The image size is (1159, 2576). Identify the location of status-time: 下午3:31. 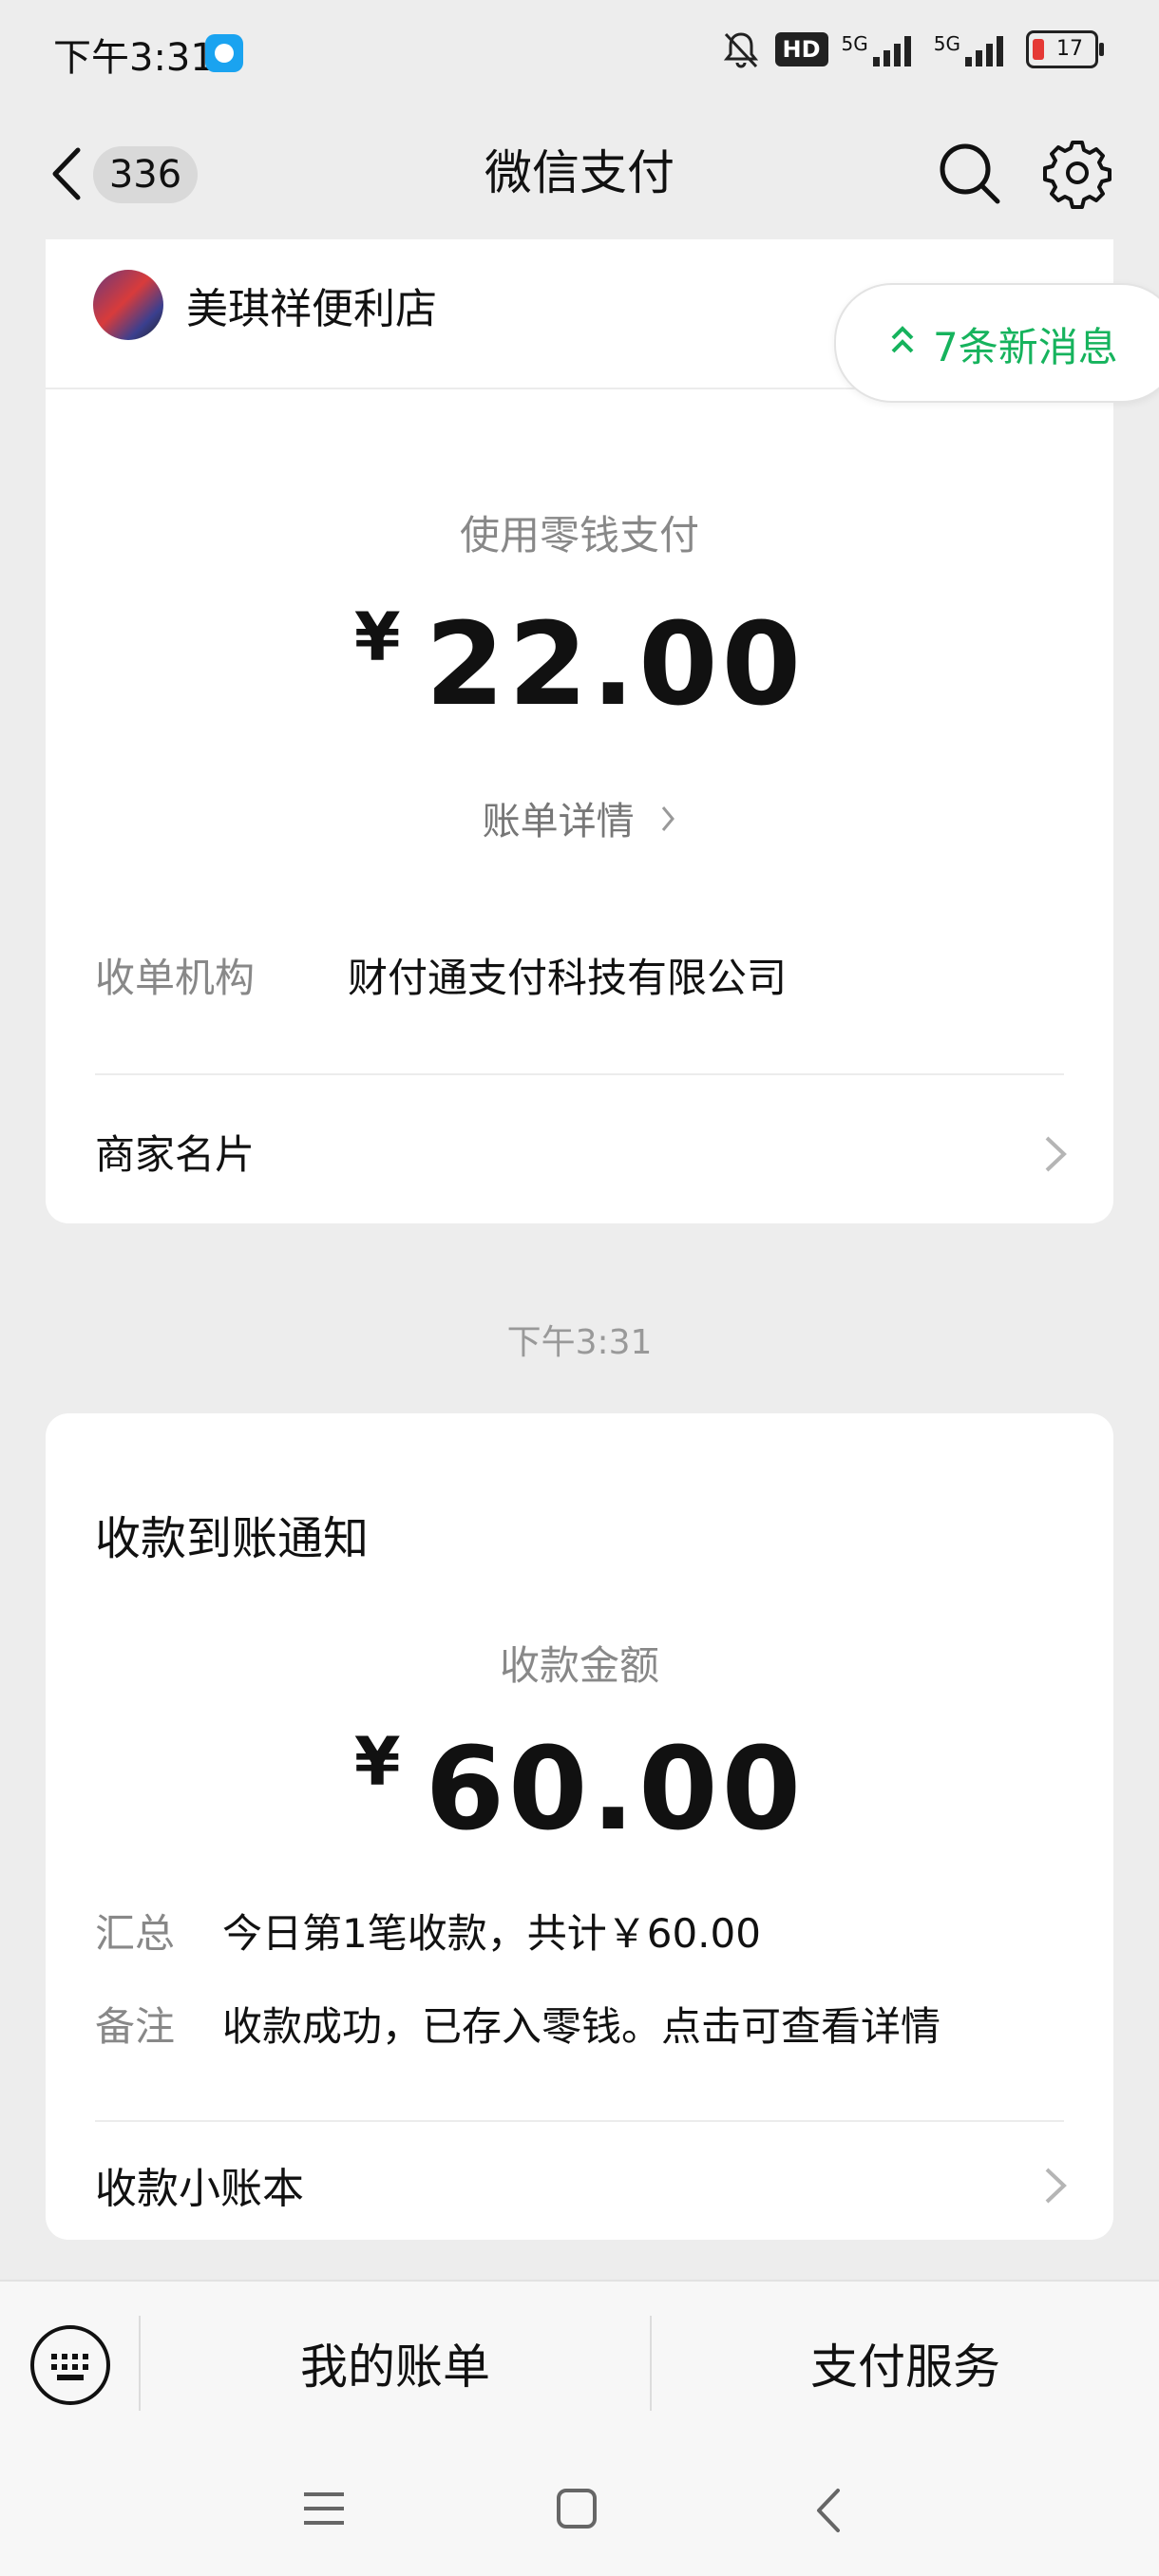
(134, 58).